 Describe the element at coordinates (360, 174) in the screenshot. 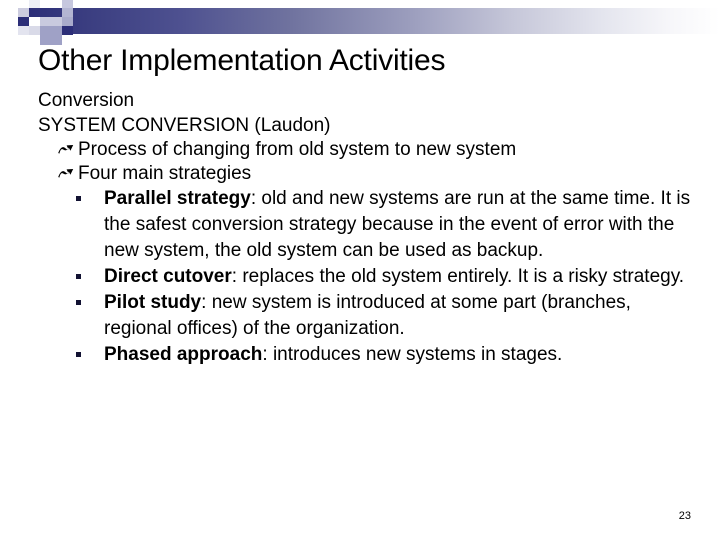

I see `list-item: Four main strategies` at that location.